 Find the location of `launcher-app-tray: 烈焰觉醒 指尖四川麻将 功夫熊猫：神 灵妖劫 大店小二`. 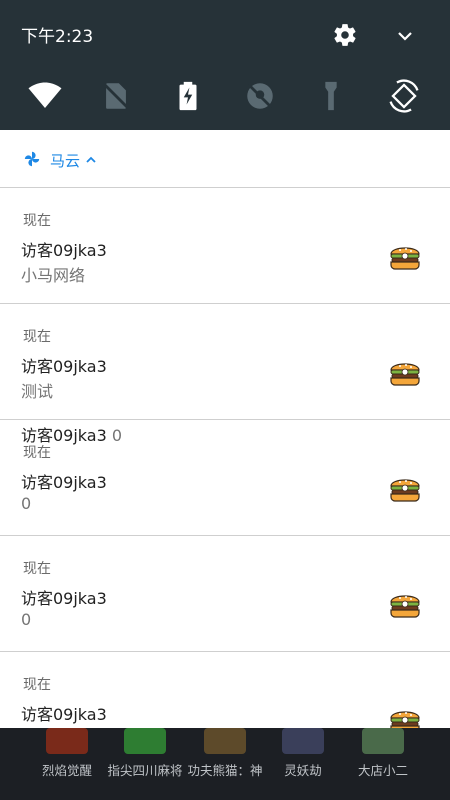

launcher-app-tray: 烈焰觉醒 指尖四川麻将 功夫熊猫：神 灵妖劫 大店小二 is located at coordinates (225, 764).